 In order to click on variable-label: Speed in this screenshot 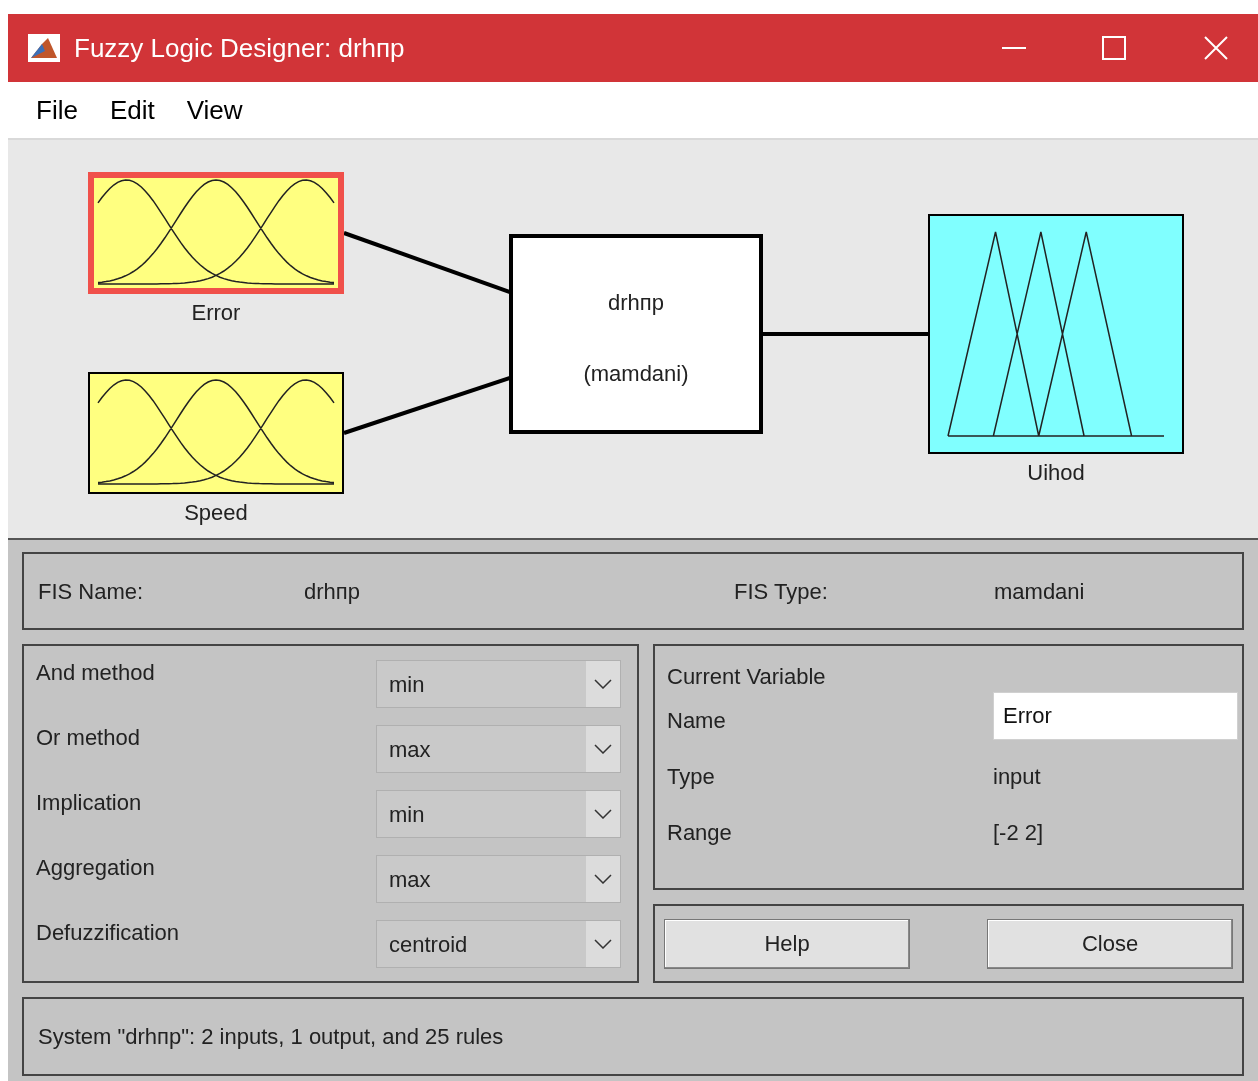, I will do `click(216, 513)`.